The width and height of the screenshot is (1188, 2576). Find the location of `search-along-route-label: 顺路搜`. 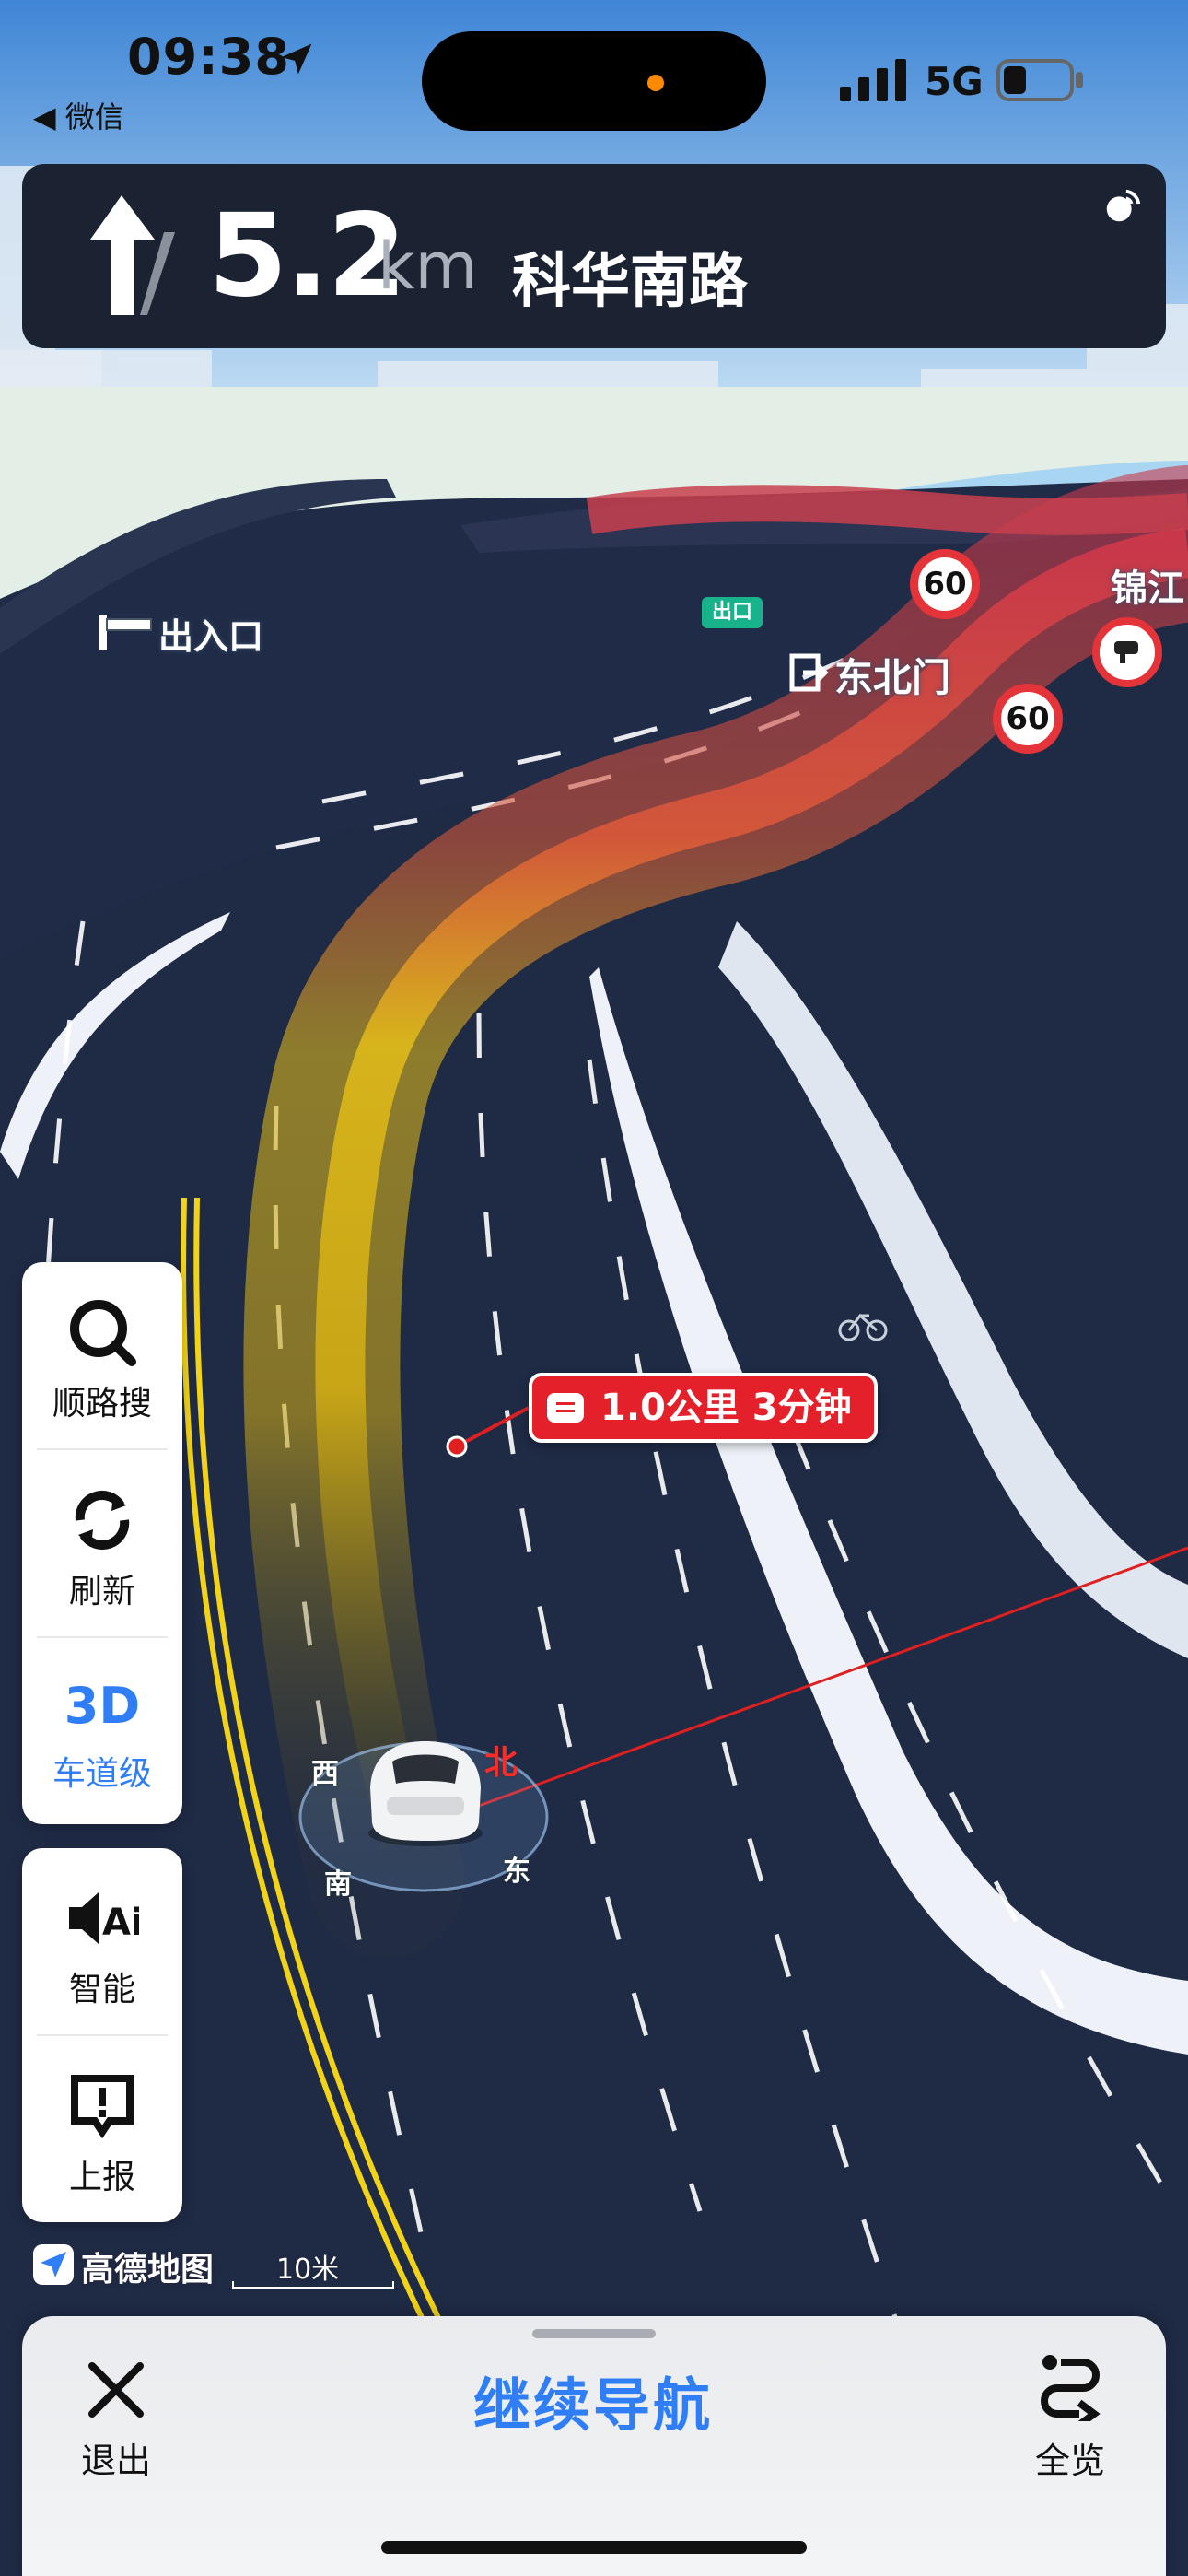

search-along-route-label: 顺路搜 is located at coordinates (102, 1404).